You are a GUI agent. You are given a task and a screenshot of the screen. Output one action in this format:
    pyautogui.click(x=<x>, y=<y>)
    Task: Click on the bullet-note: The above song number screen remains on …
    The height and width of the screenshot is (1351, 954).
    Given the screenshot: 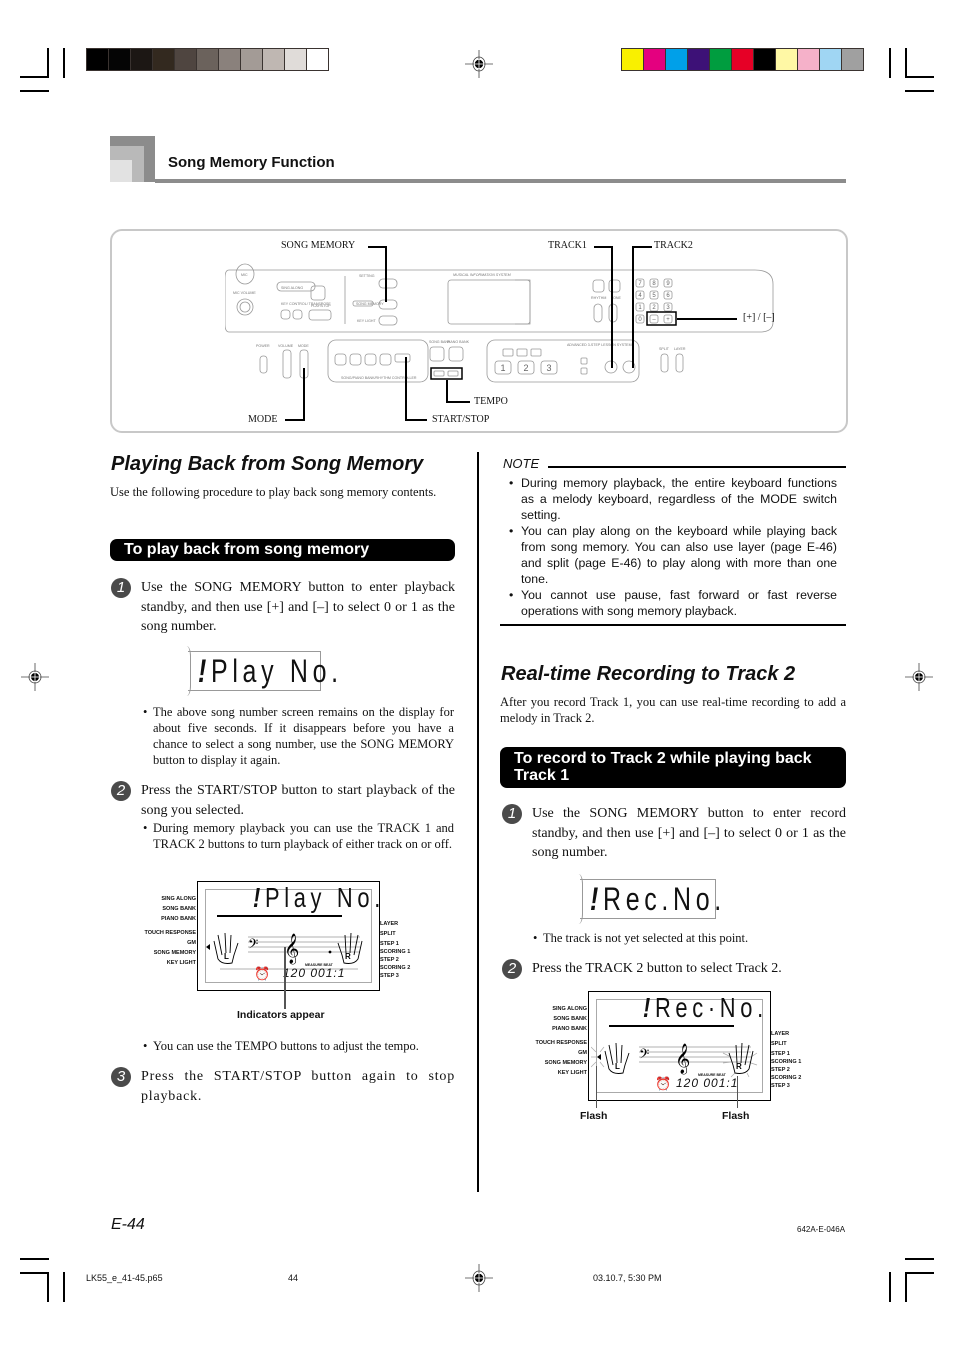 What is the action you would take?
    pyautogui.click(x=298, y=736)
    